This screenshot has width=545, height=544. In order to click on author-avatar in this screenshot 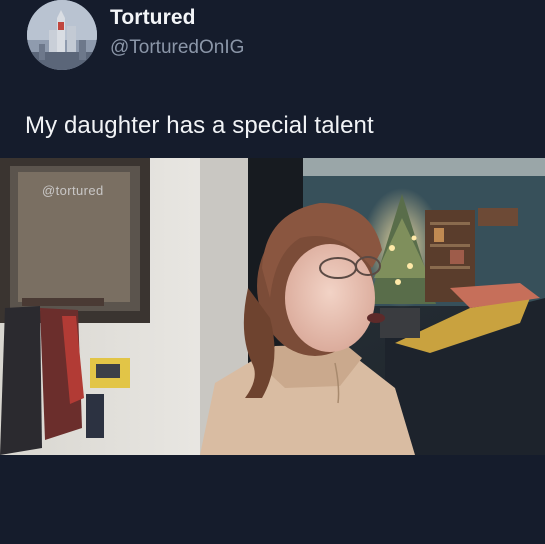, I will do `click(62, 35)`.